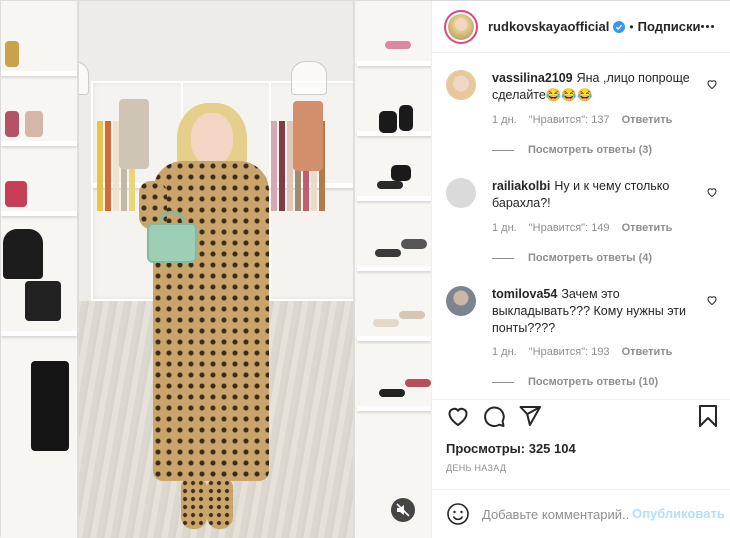 Image resolution: width=730 pixels, height=538 pixels. I want to click on add-comment-bar: Опубликовать, so click(581, 513).